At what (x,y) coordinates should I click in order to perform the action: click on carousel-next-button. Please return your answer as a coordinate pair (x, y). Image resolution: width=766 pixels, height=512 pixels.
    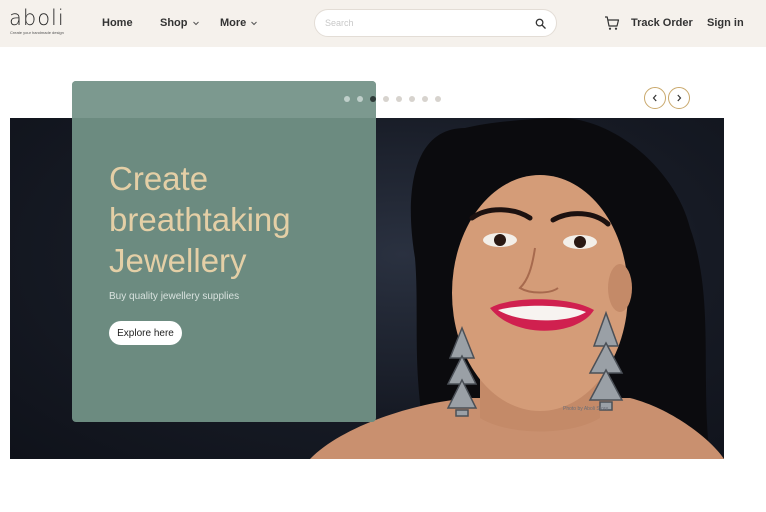
    Looking at the image, I should click on (679, 98).